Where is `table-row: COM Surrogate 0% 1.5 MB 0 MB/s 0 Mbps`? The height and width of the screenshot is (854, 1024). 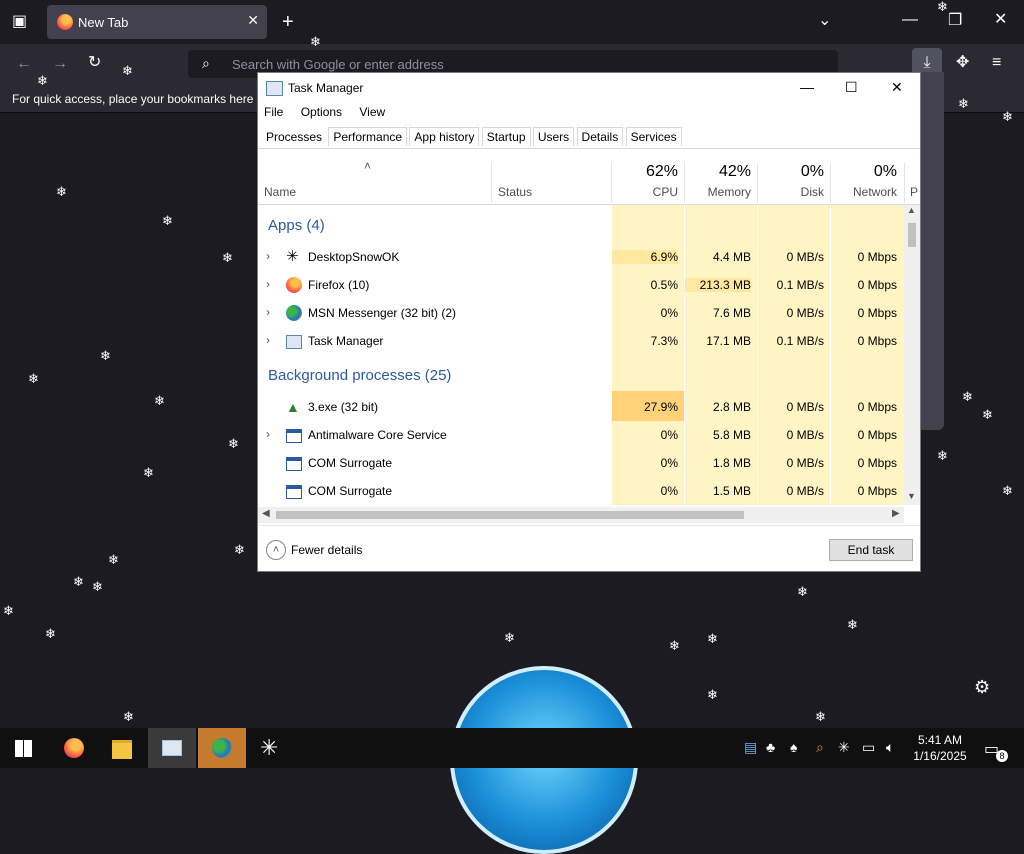
table-row: COM Surrogate 0% 1.5 MB 0 MB/s 0 Mbps is located at coordinates (581, 491).